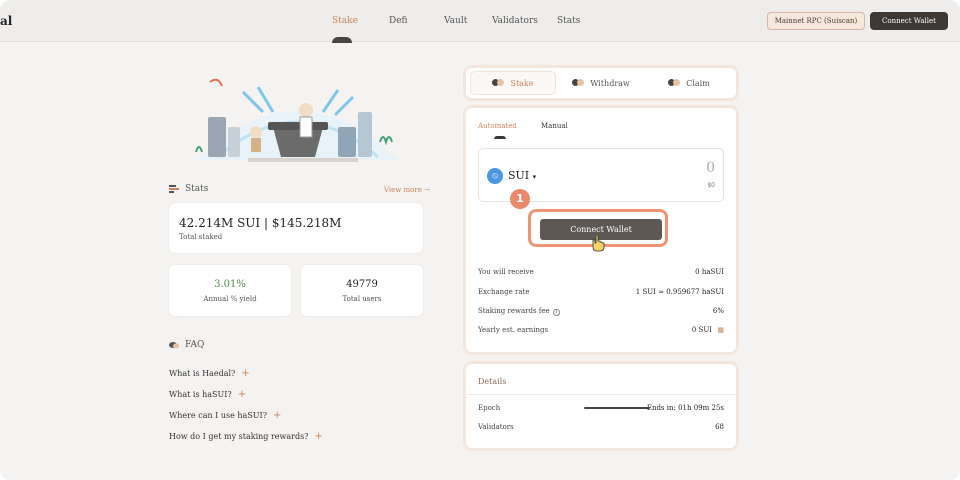  I want to click on nav-active-indicator, so click(342, 40).